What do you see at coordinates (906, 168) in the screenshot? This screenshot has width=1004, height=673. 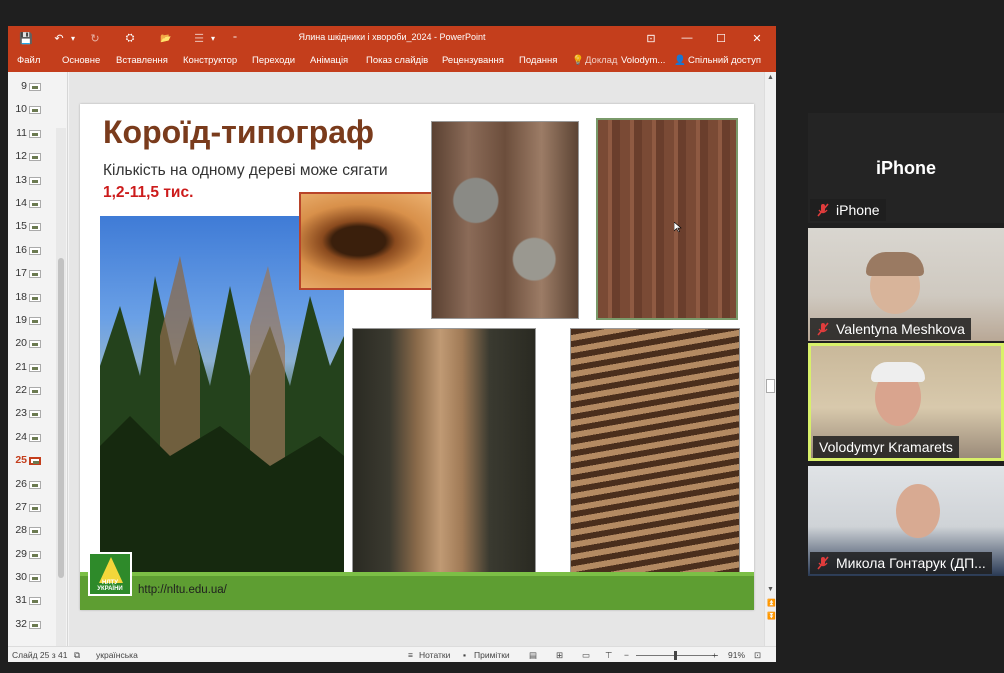 I see `participant-tile-iphone: iPhone iPhone` at bounding box center [906, 168].